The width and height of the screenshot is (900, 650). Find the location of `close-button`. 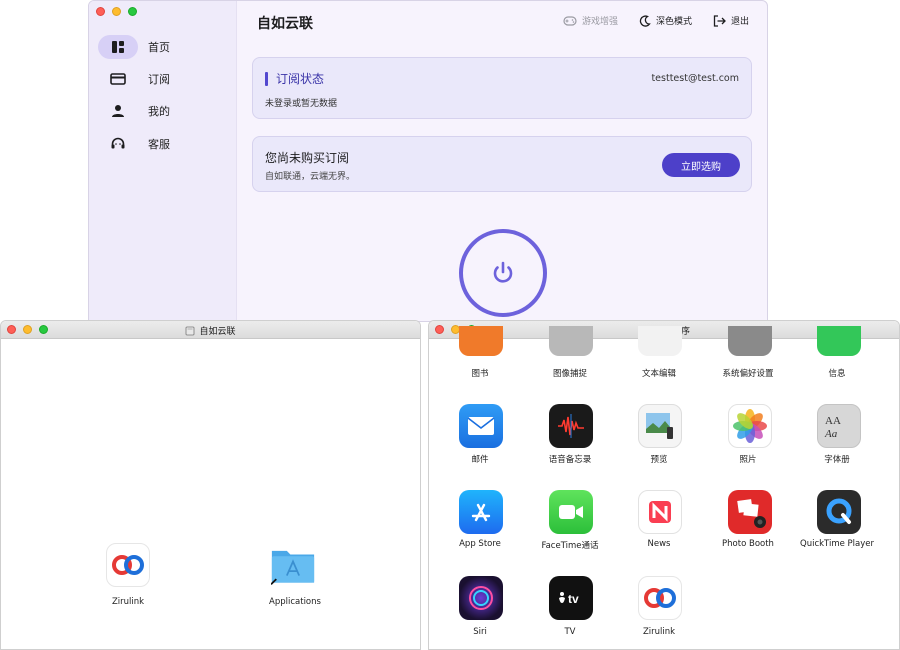

close-button is located at coordinates (100, 11).